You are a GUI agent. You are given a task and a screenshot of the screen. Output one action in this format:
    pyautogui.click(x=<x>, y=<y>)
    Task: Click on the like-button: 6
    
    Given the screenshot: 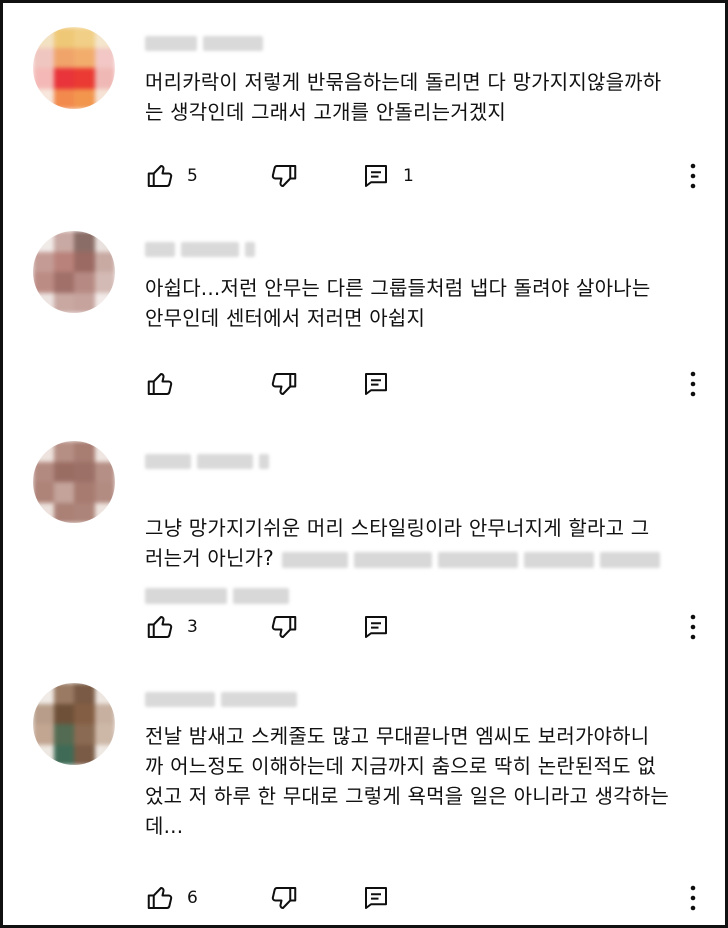 What is the action you would take?
    pyautogui.click(x=171, y=898)
    